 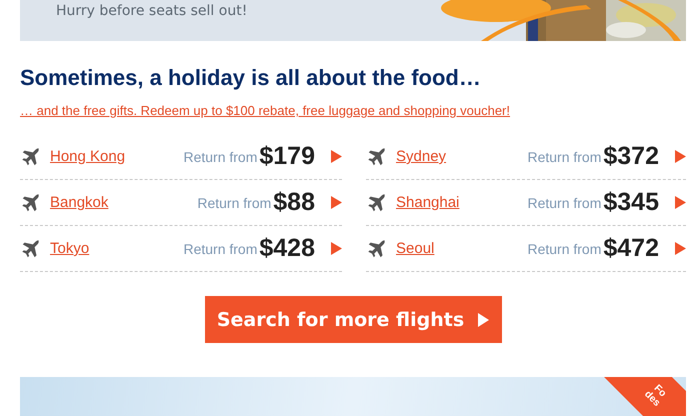 I want to click on fare-price: $179, so click(x=287, y=156).